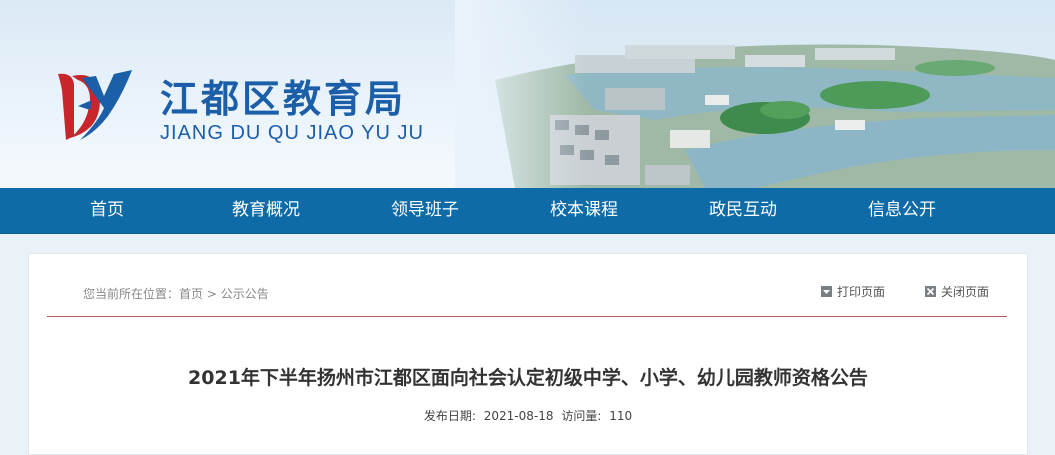 This screenshot has width=1055, height=455. Describe the element at coordinates (266, 210) in the screenshot. I see `nav-item-overview: 教育概况` at that location.